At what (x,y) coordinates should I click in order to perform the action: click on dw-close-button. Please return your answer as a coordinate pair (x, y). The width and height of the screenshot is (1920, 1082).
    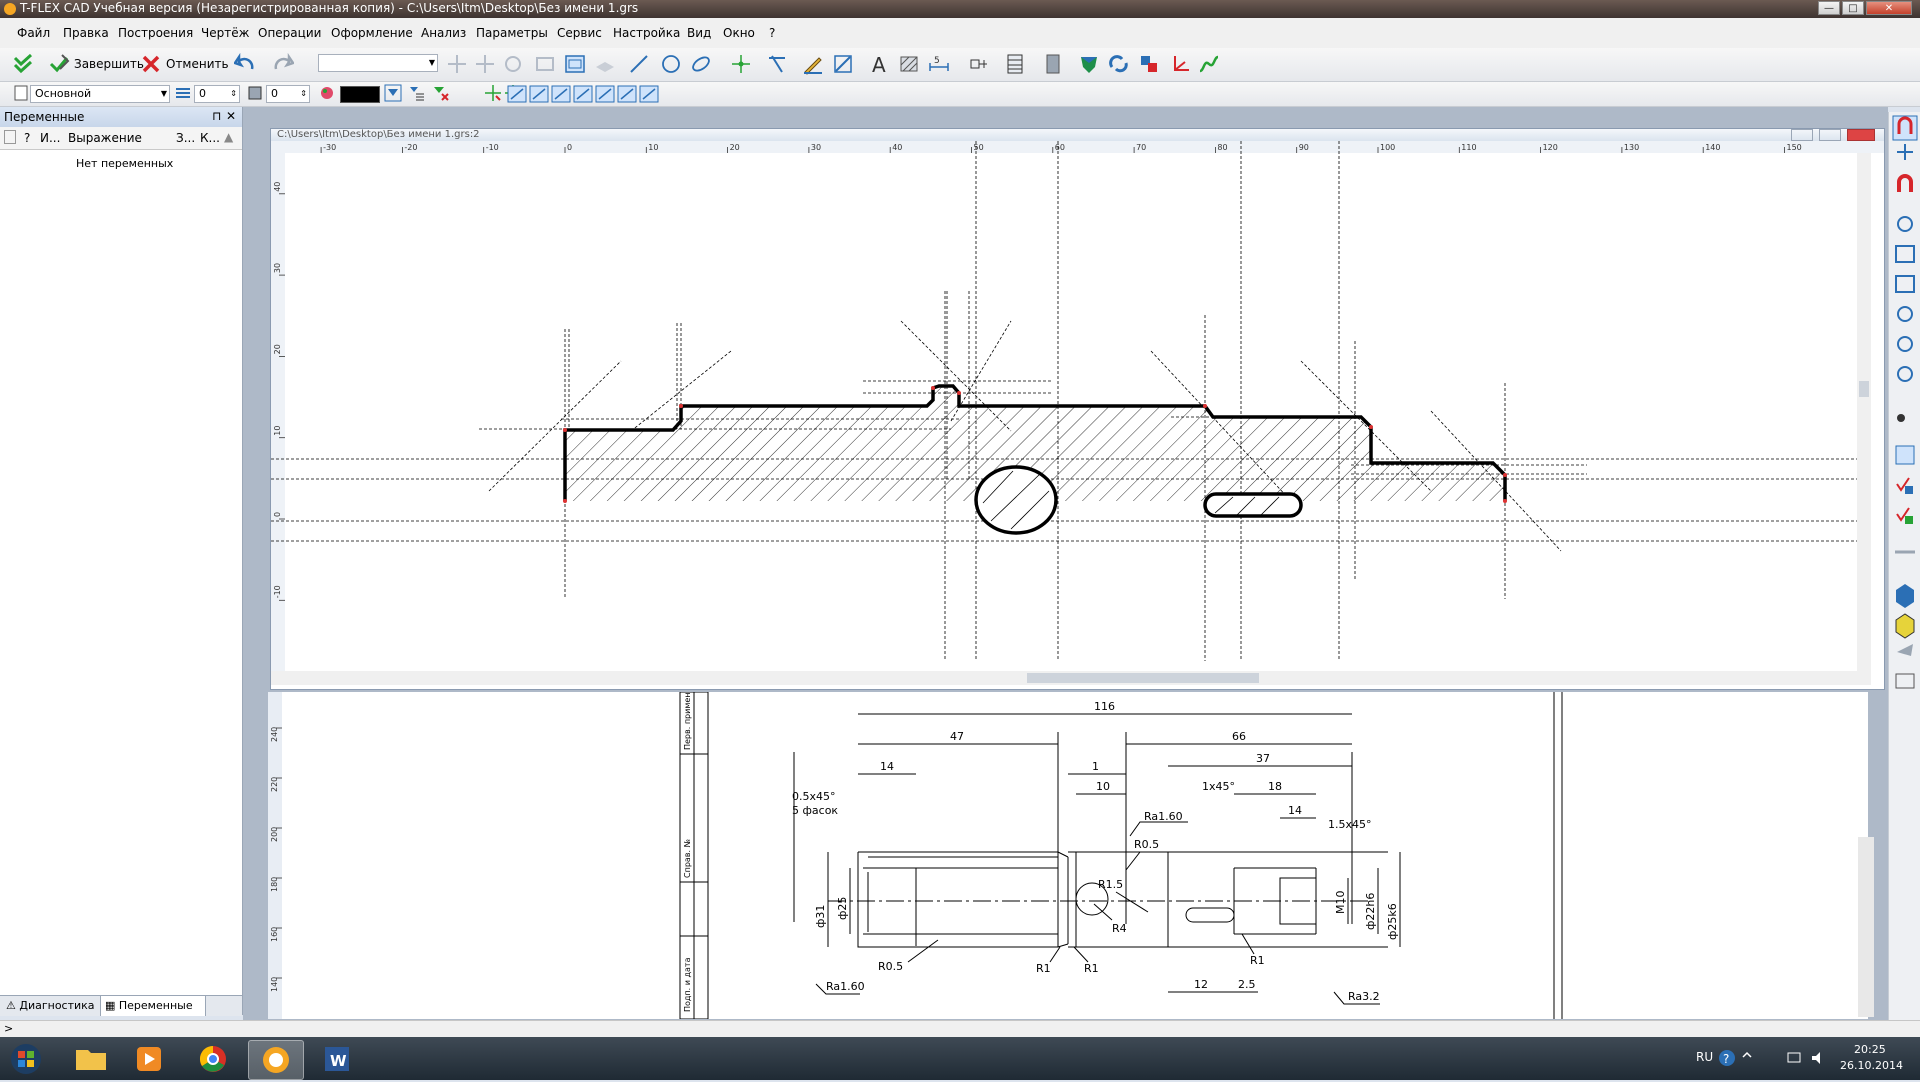
    Looking at the image, I should click on (1861, 135).